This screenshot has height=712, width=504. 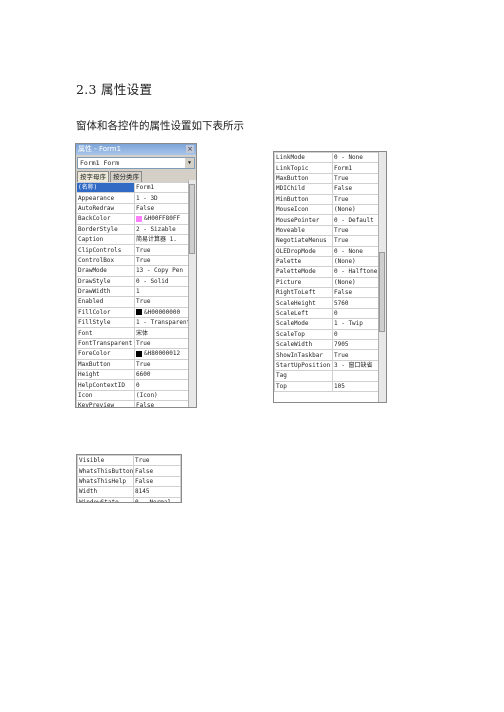 I want to click on property-row: HelpContextID 0, so click(x=136, y=385).